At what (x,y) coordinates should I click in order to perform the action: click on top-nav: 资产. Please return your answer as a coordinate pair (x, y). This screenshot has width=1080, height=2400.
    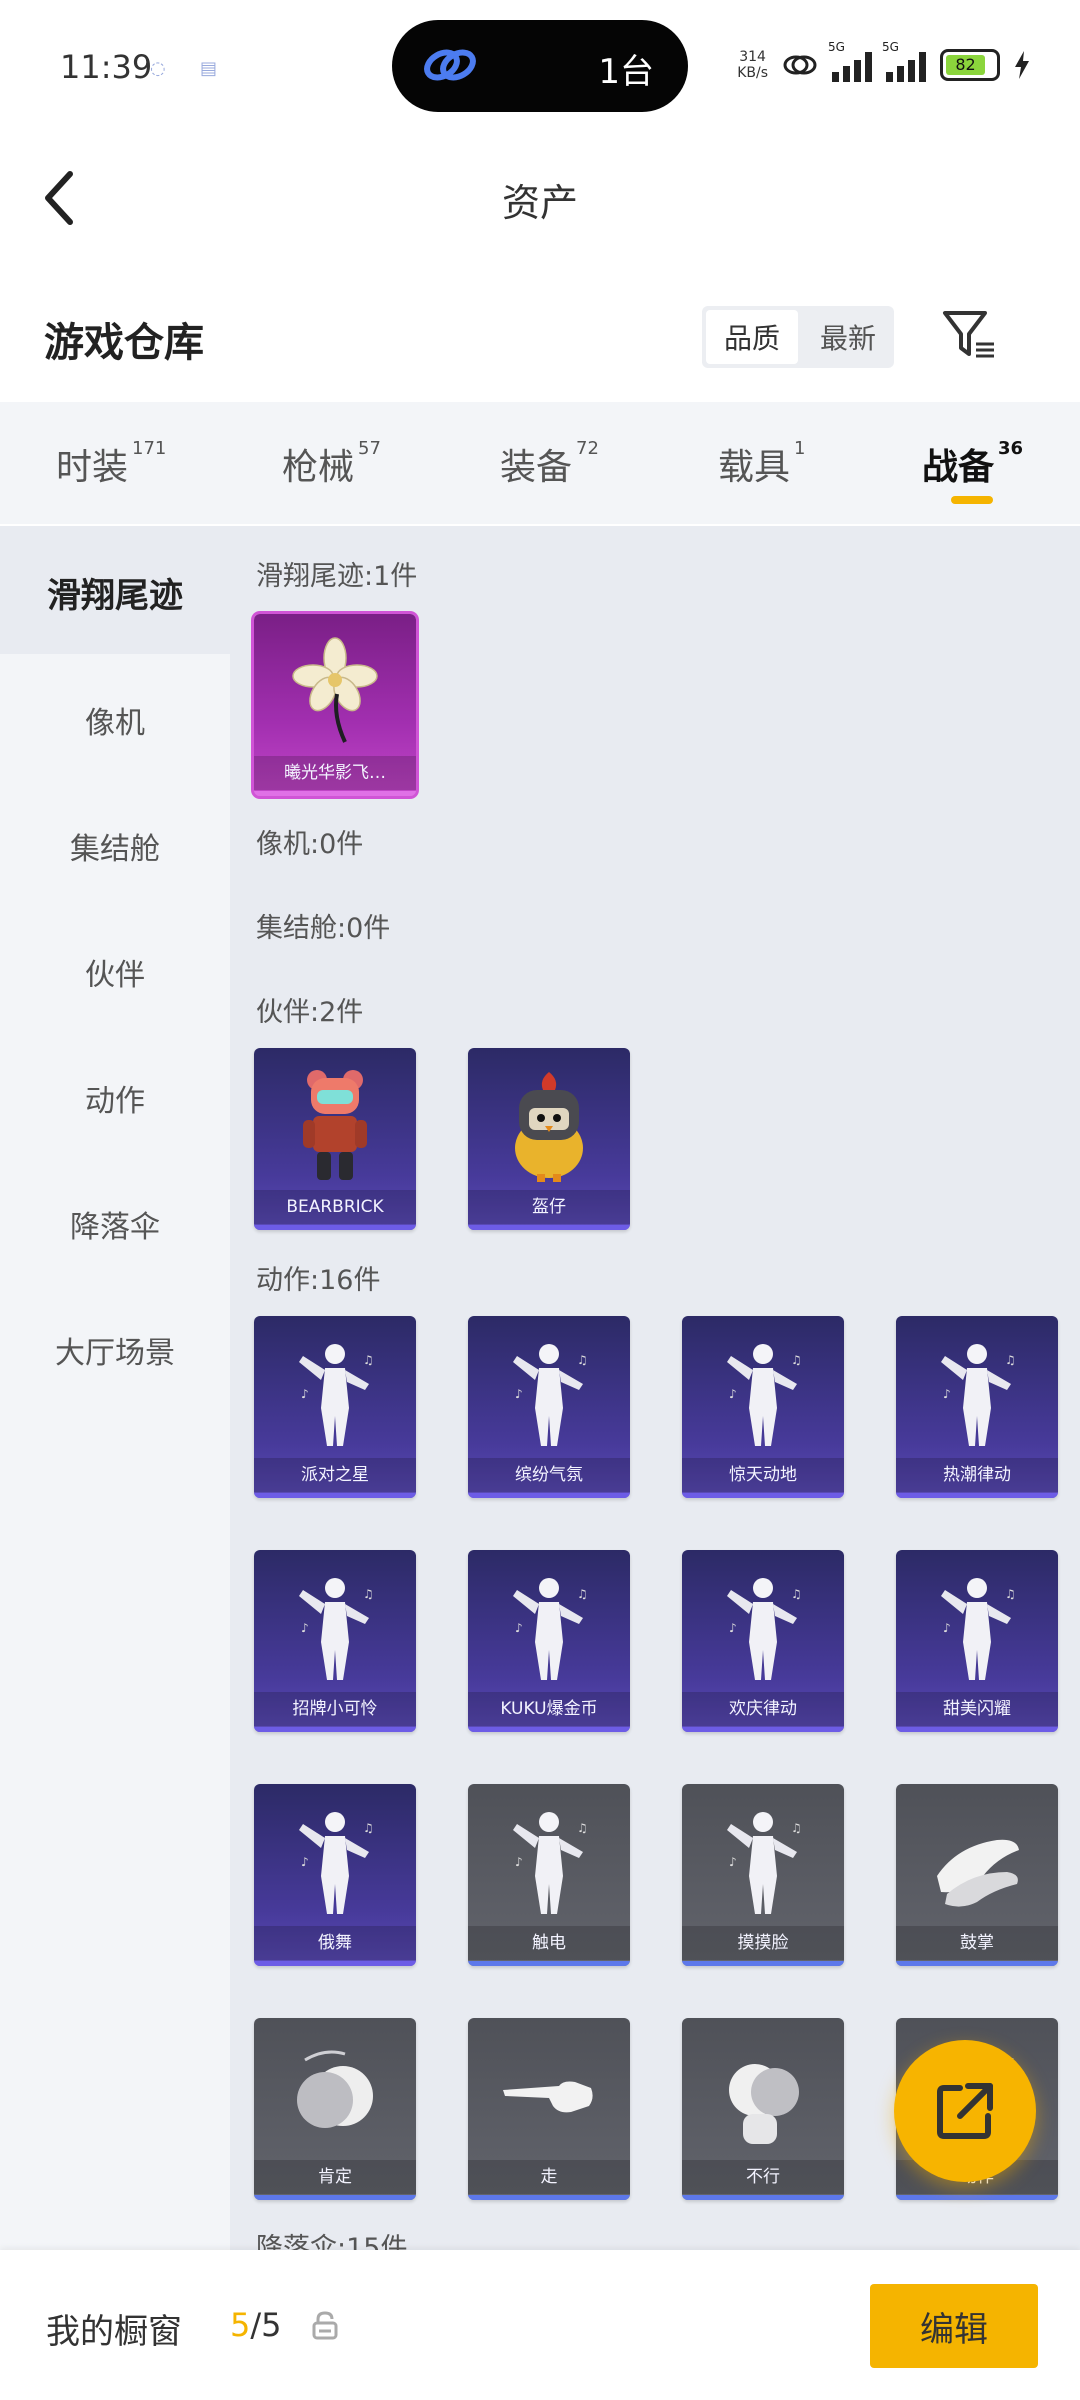
    Looking at the image, I should click on (540, 200).